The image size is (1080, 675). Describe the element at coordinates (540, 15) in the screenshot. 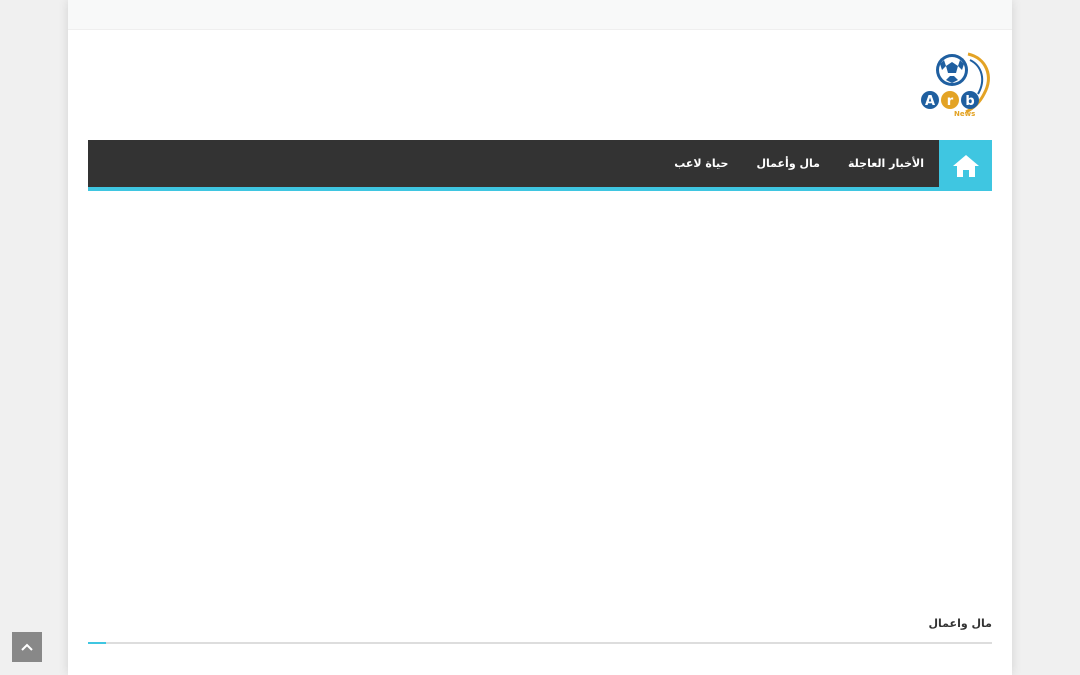

I see `top-bar` at that location.